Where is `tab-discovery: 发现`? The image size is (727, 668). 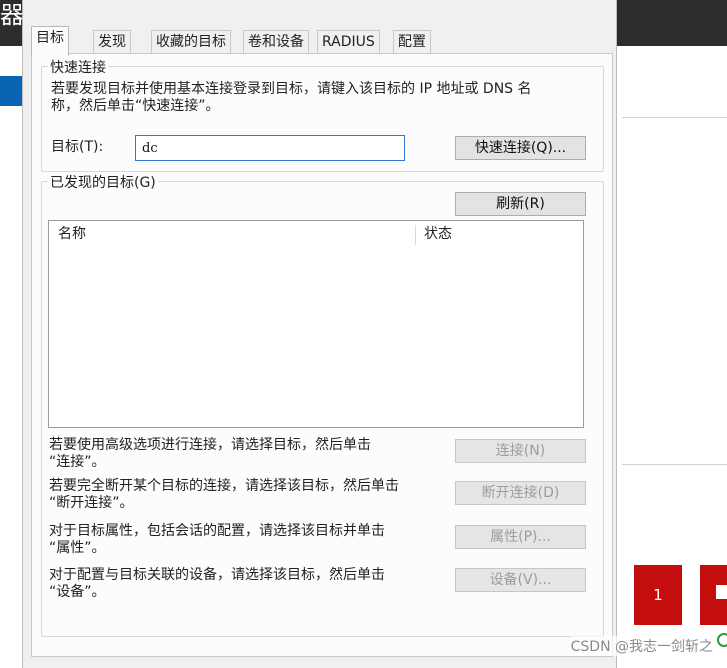
tab-discovery: 发现 is located at coordinates (112, 42).